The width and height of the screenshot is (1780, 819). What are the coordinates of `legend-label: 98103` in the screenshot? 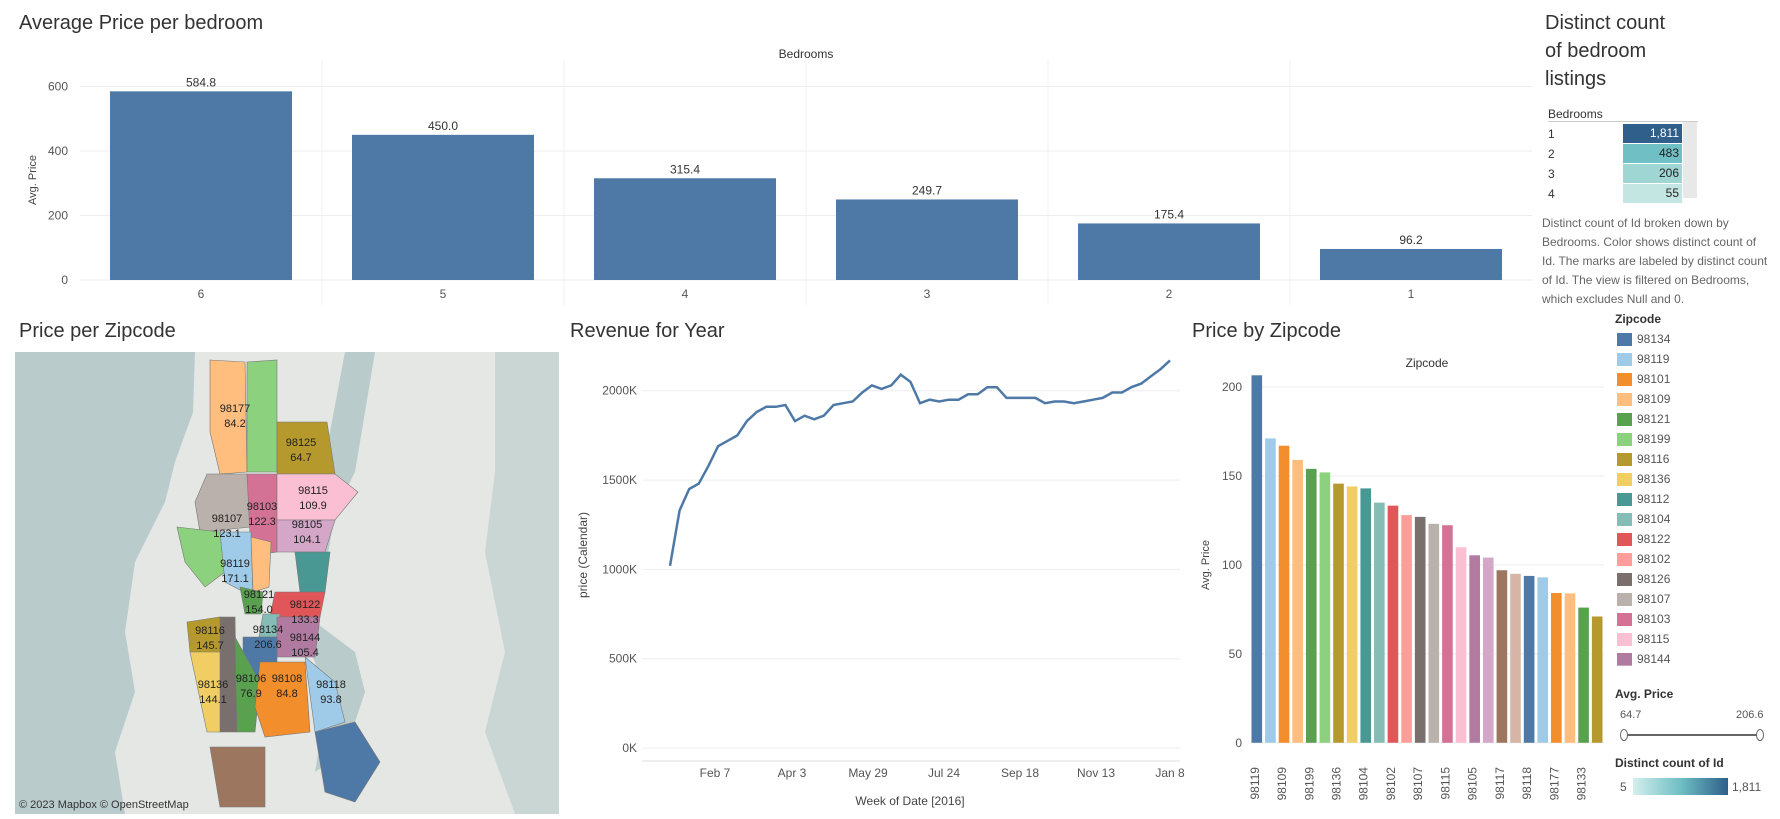 It's located at (1654, 619).